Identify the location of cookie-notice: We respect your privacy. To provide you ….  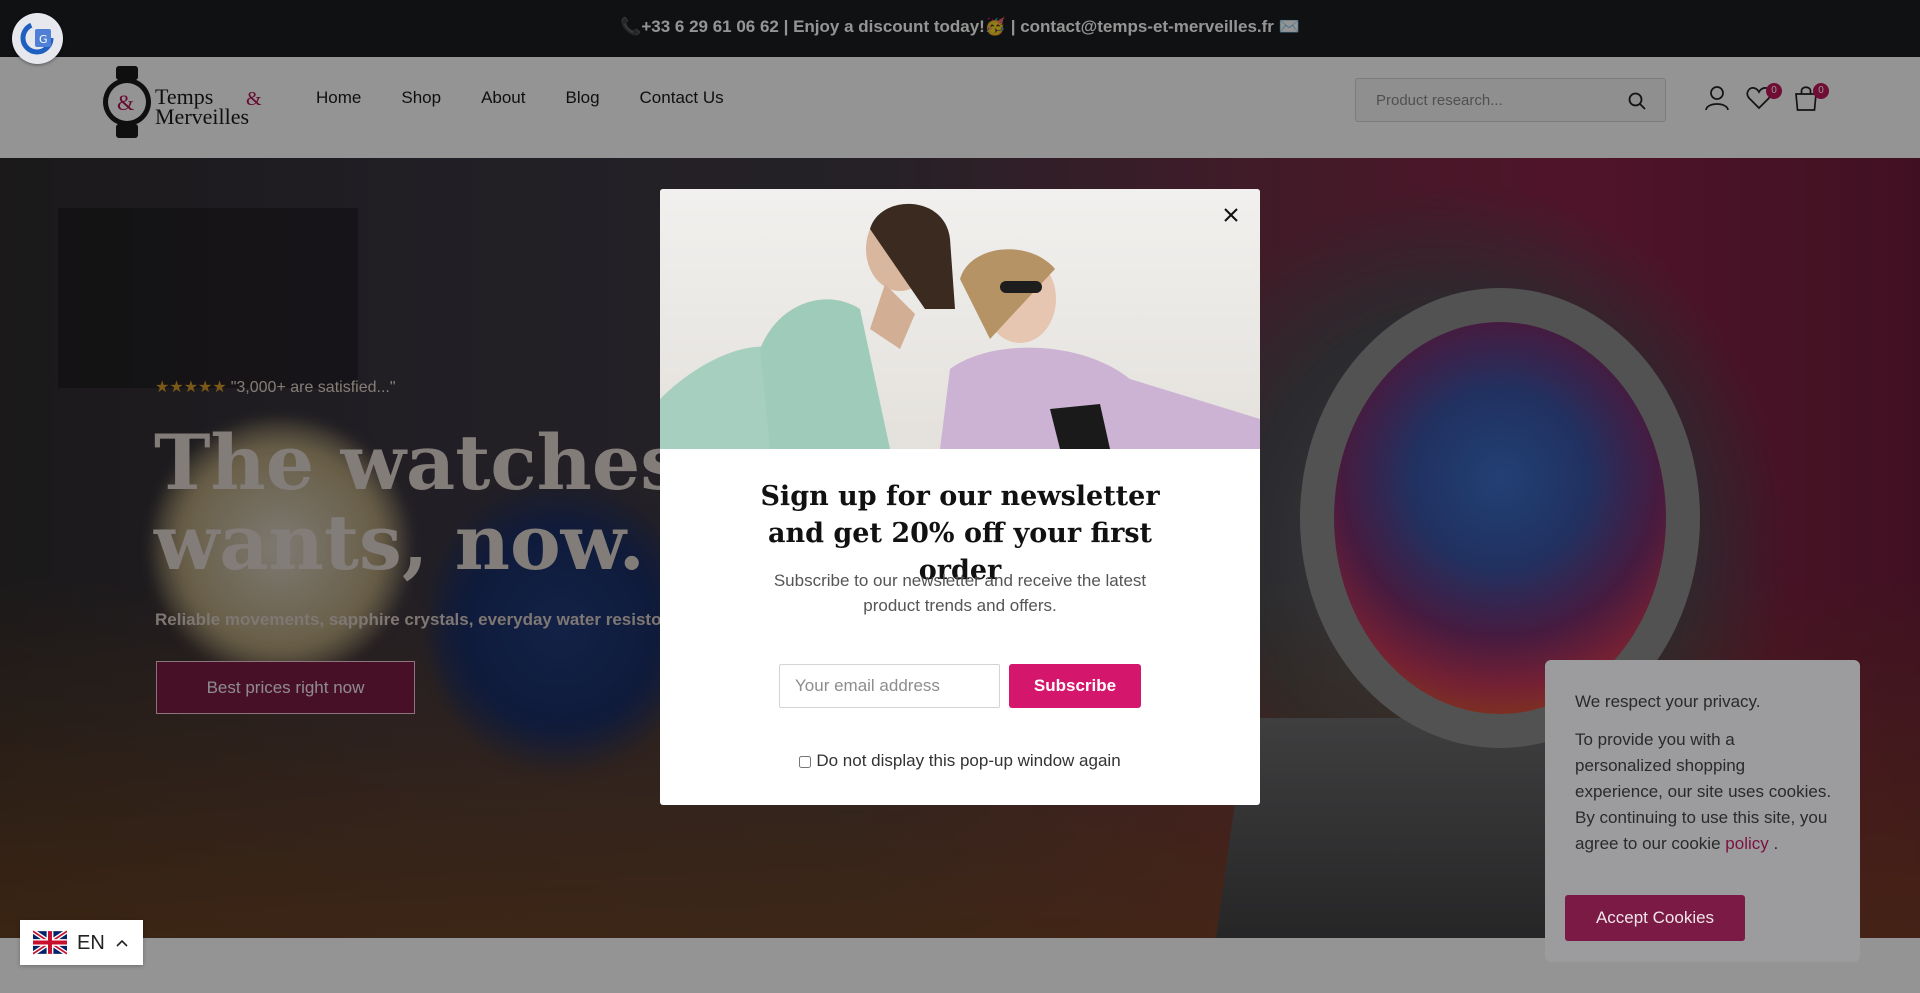
(1702, 811).